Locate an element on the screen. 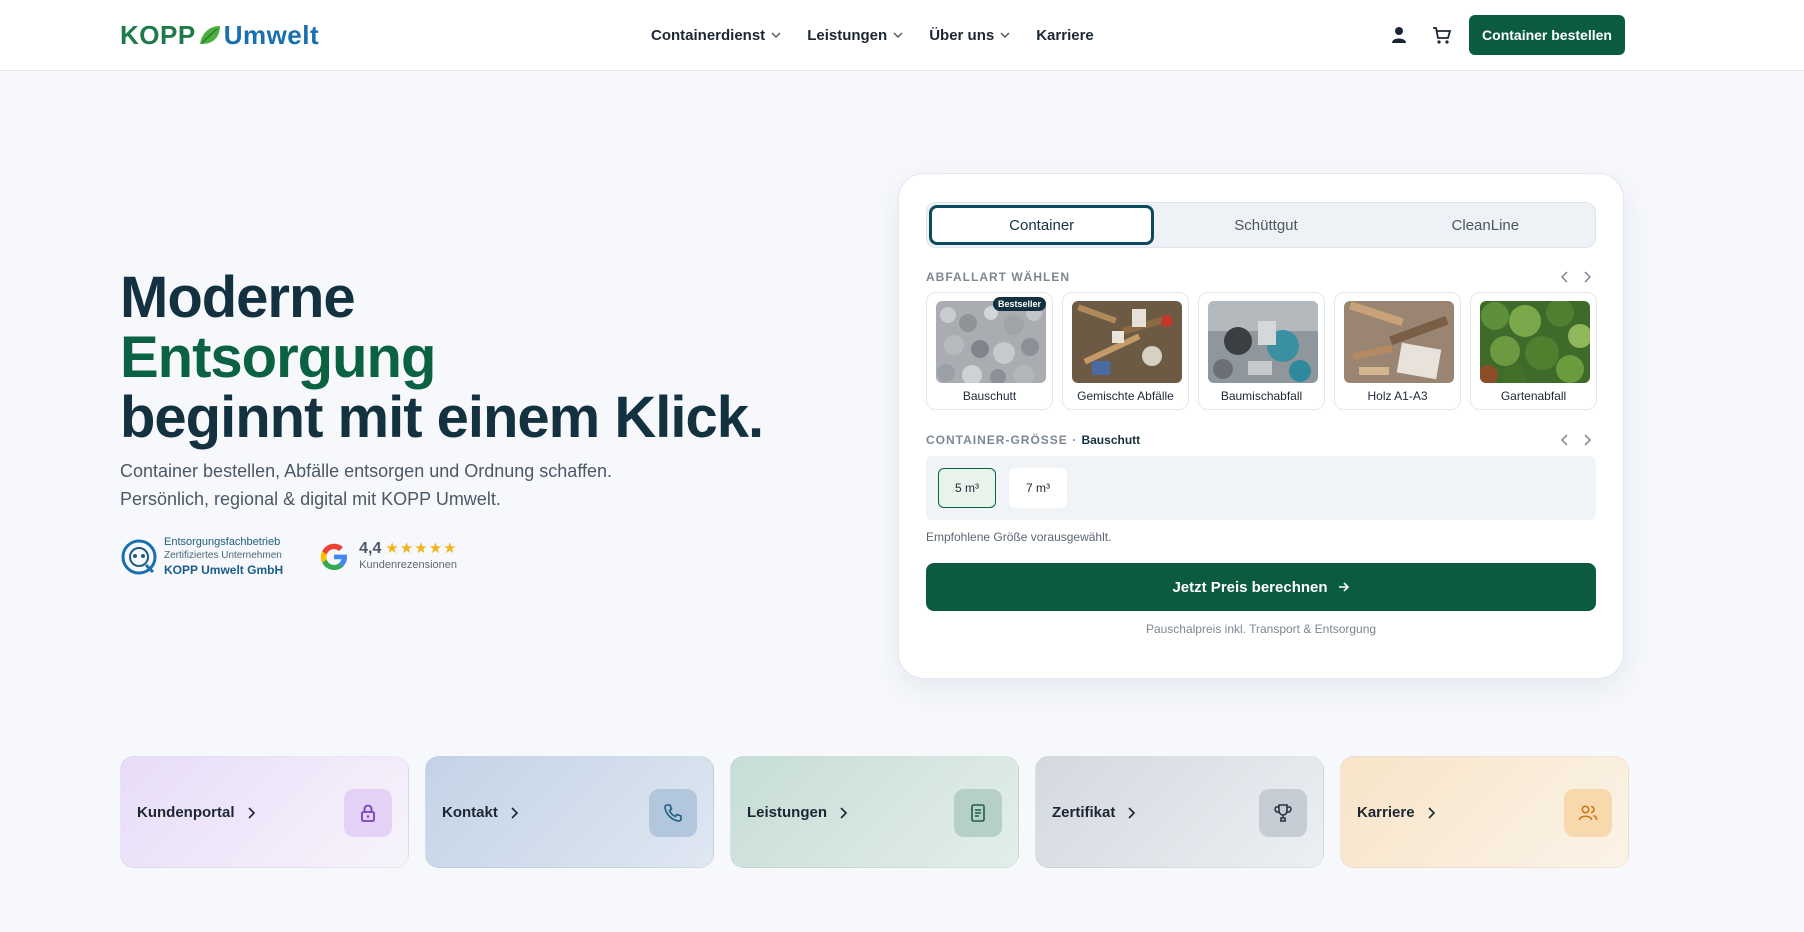 This screenshot has width=1804, height=932. certification-seal-icon is located at coordinates (139, 556).